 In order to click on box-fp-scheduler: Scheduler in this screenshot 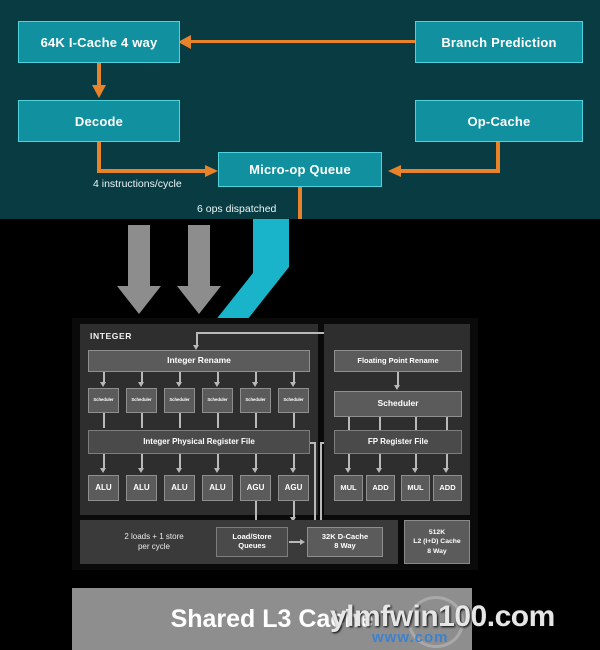, I will do `click(398, 404)`.